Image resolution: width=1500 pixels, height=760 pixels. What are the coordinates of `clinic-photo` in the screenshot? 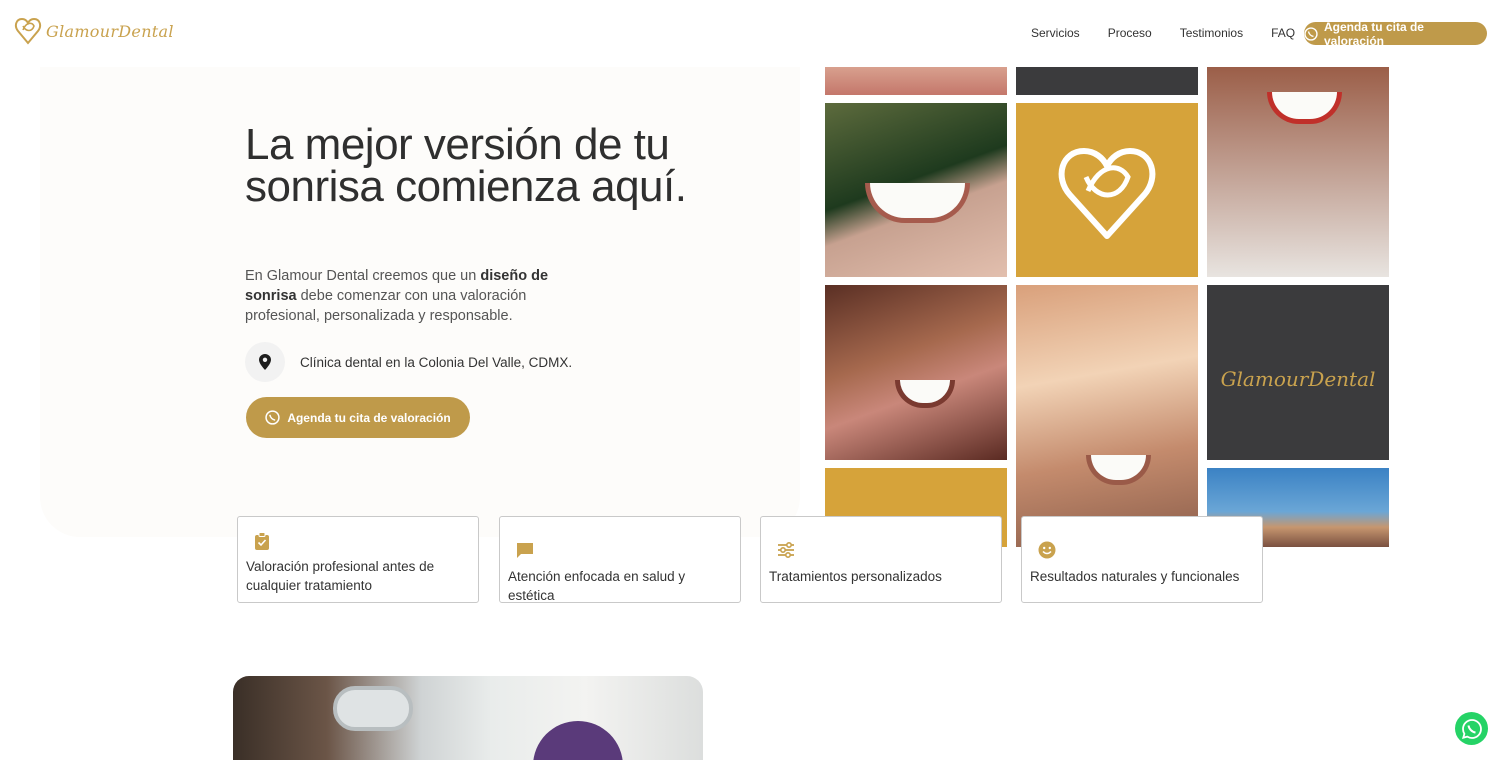 It's located at (468, 718).